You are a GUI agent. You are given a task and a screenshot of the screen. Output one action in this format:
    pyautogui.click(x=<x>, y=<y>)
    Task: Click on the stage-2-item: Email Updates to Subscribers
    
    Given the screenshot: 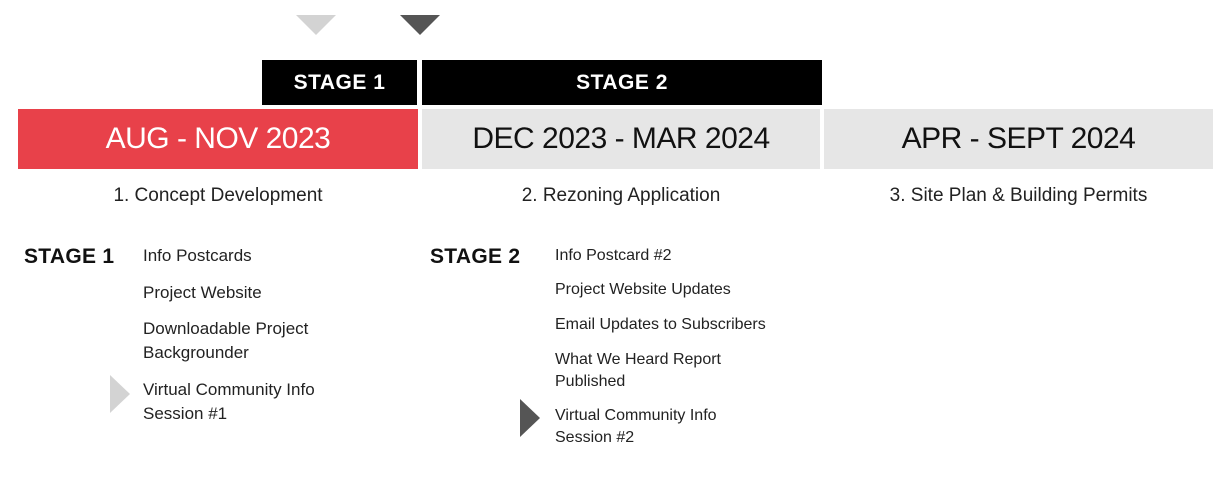 What is the action you would take?
    pyautogui.click(x=660, y=324)
    